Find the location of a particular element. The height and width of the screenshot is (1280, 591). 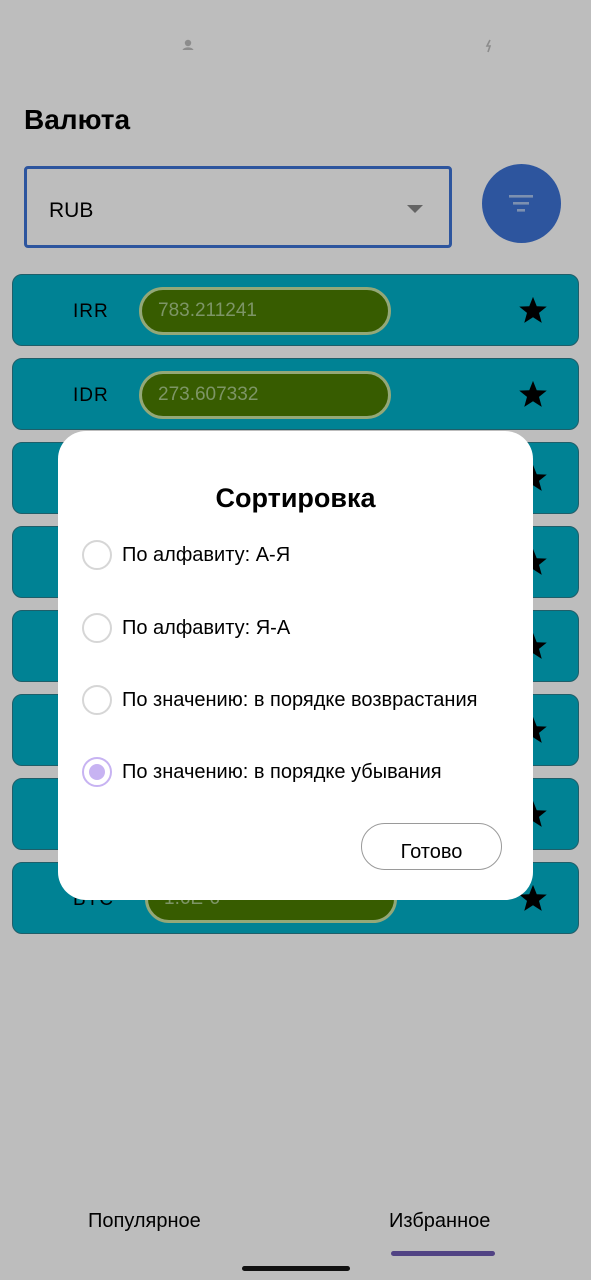

sort-option-value-desc: По значению: в порядке убывания is located at coordinates (302, 773).